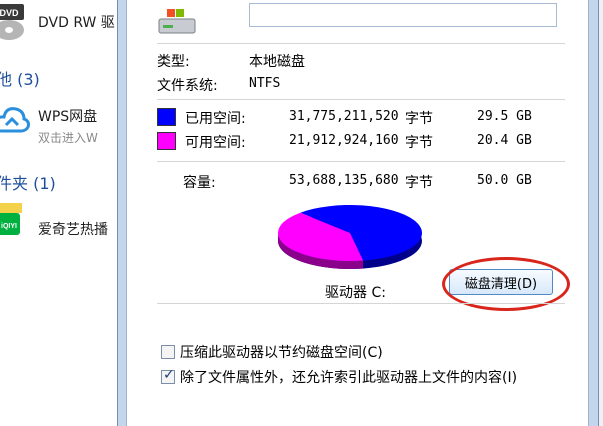 Image resolution: width=603 pixels, height=426 pixels. I want to click on index-option-row: 除了文件属性外，还允许索引此驱动器上文件的内容(I), so click(339, 377).